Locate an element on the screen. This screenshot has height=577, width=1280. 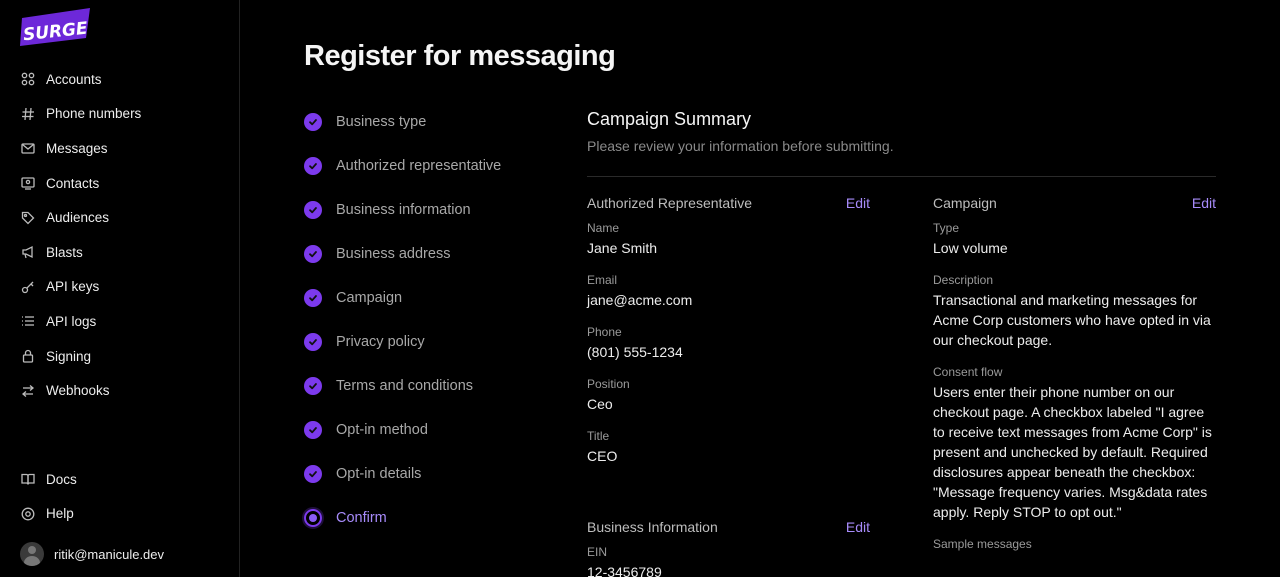
step-label: Opt-in method is located at coordinates (382, 430).